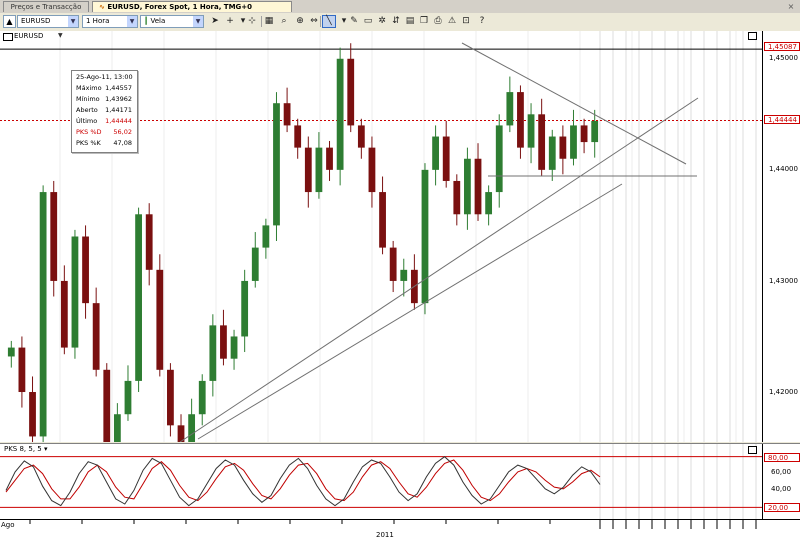  I want to click on tooltip-row-low: Mínimo 1,43962, so click(105, 99).